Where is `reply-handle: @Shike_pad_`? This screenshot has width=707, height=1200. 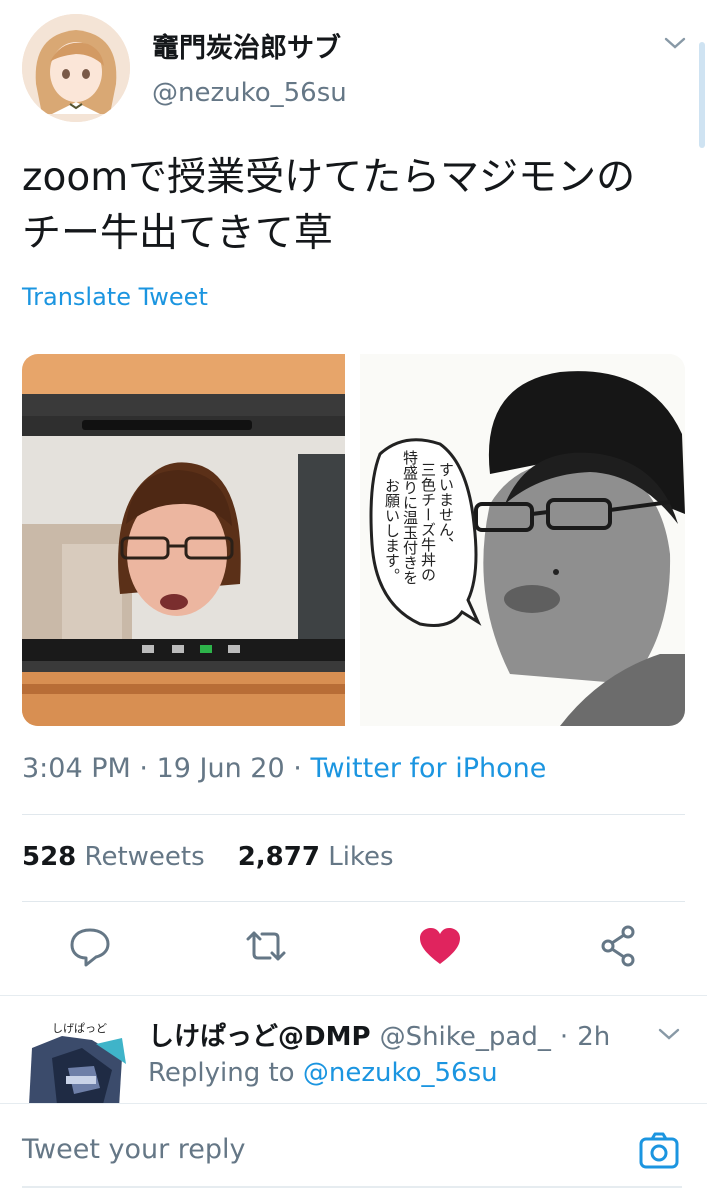
reply-handle: @Shike_pad_ is located at coordinates (465, 1037).